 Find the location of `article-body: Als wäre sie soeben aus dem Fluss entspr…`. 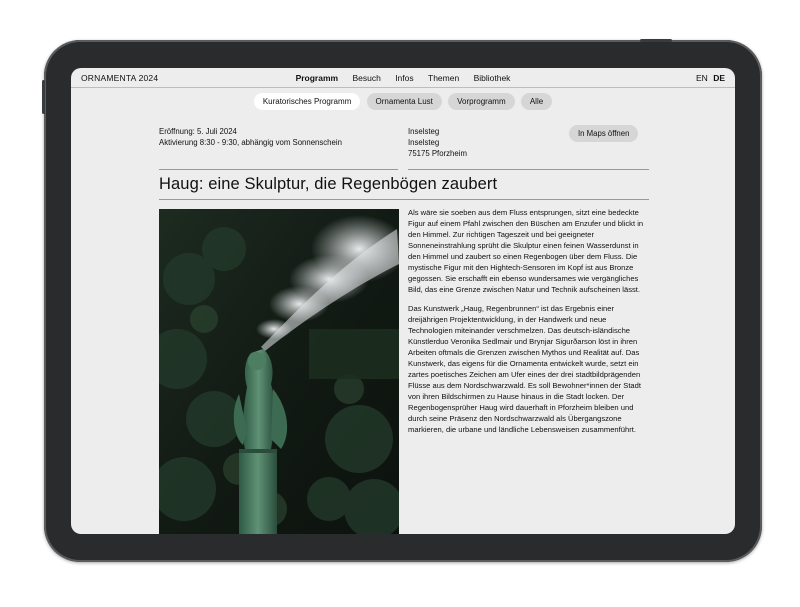

article-body: Als wäre sie soeben aus dem Fluss entspr… is located at coordinates (529, 325).